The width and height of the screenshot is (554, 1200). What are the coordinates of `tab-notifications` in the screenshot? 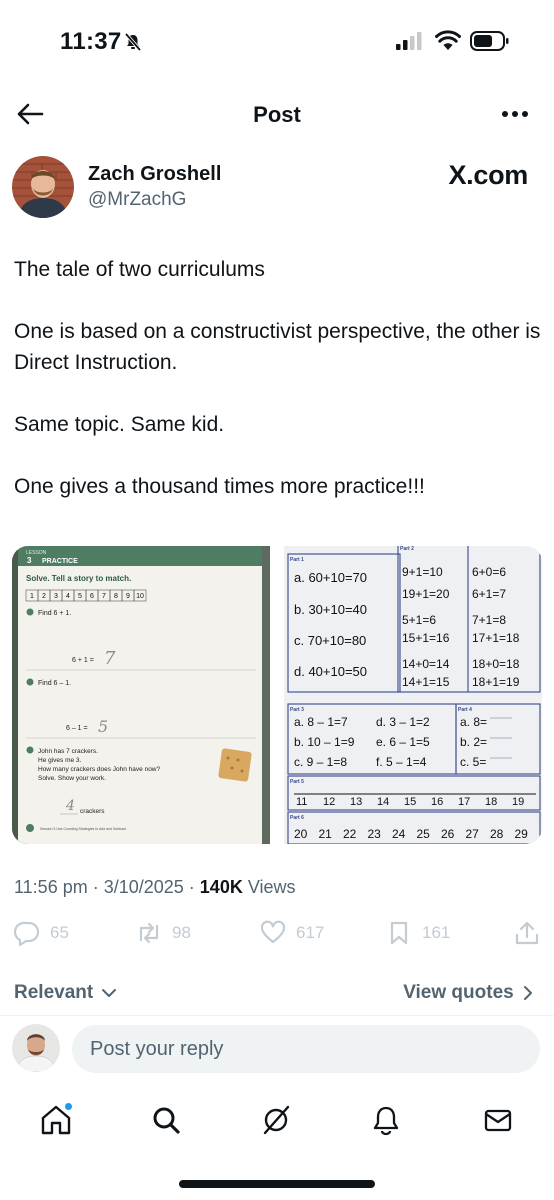 It's located at (386, 1120).